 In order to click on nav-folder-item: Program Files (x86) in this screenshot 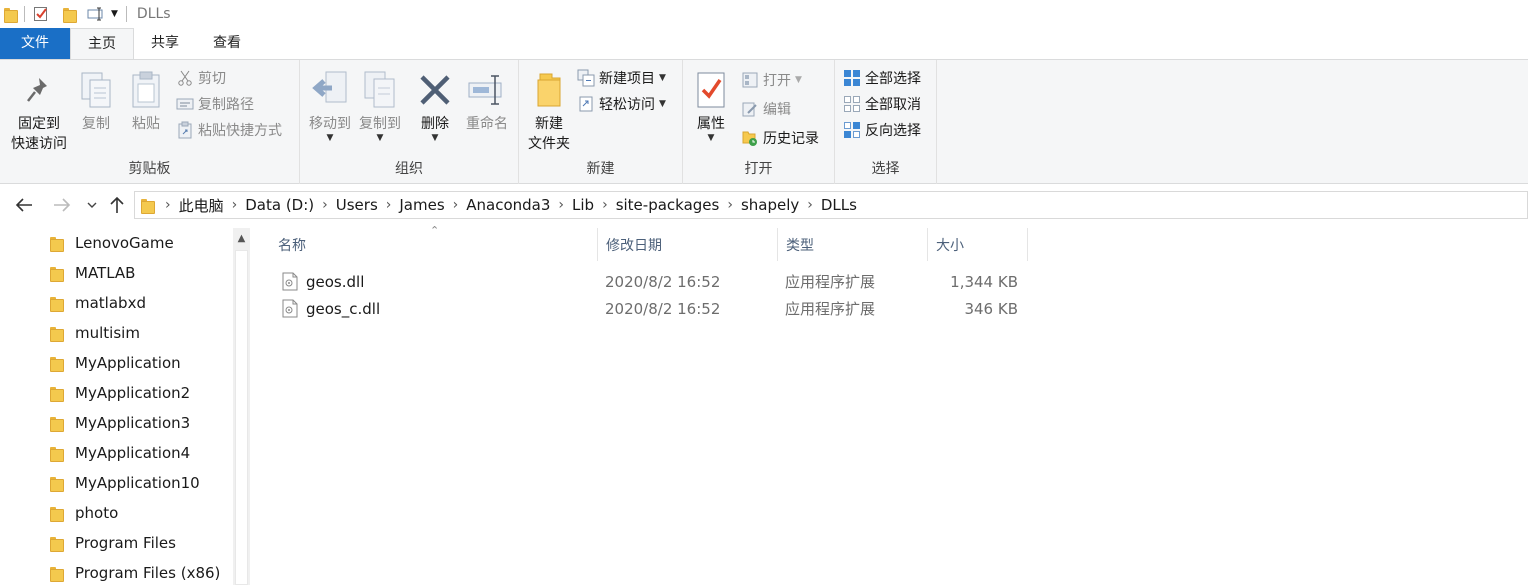, I will do `click(135, 571)`.